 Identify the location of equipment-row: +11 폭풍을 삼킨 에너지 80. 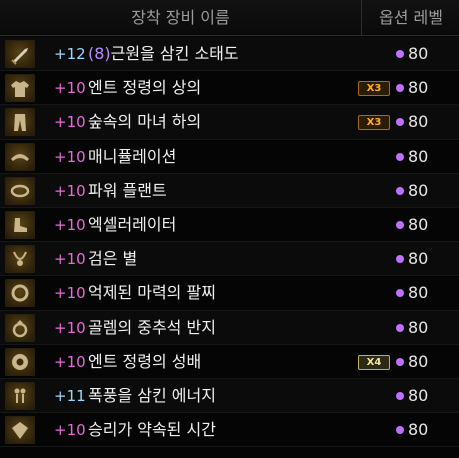
(229, 396).